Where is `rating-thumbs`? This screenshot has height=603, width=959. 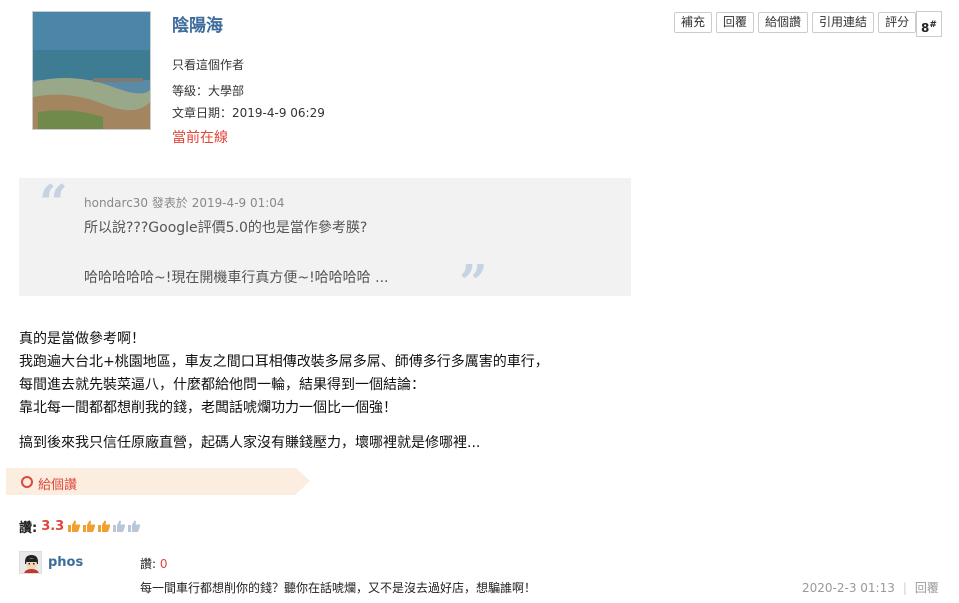
rating-thumbs is located at coordinates (104, 526).